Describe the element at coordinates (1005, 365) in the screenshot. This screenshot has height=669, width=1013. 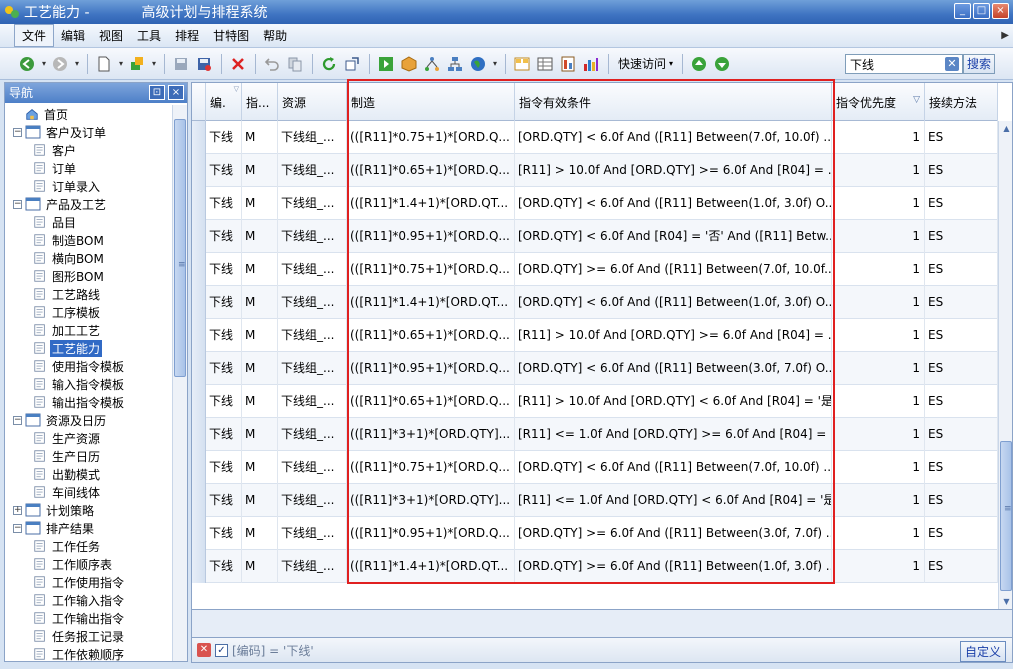
I see `grid-scrollbar: ▲ ≡ ▼` at that location.